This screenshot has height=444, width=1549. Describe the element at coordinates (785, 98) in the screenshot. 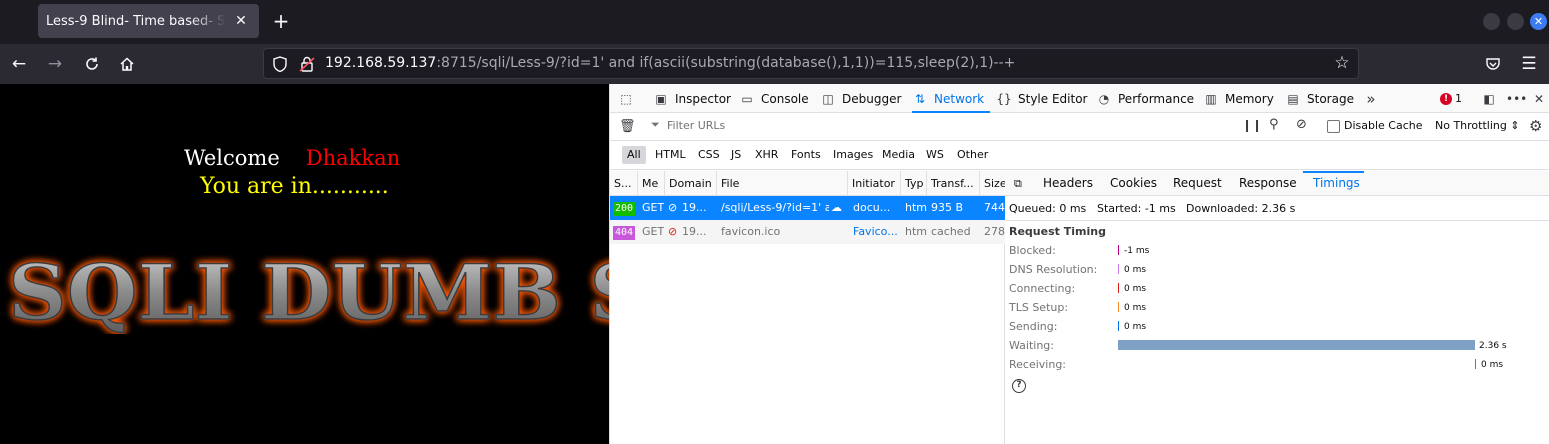

I see `tab-label: Console` at that location.